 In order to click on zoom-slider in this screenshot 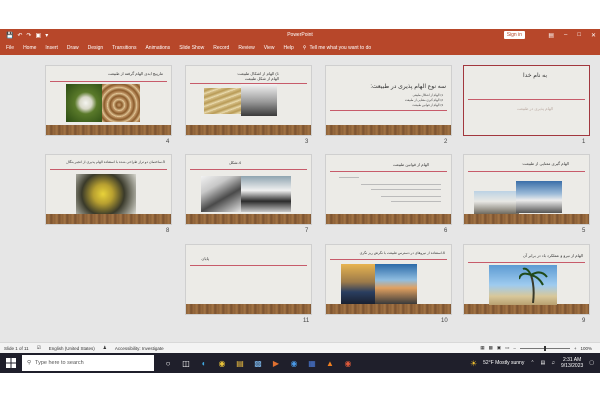, I will do `click(544, 348)`.